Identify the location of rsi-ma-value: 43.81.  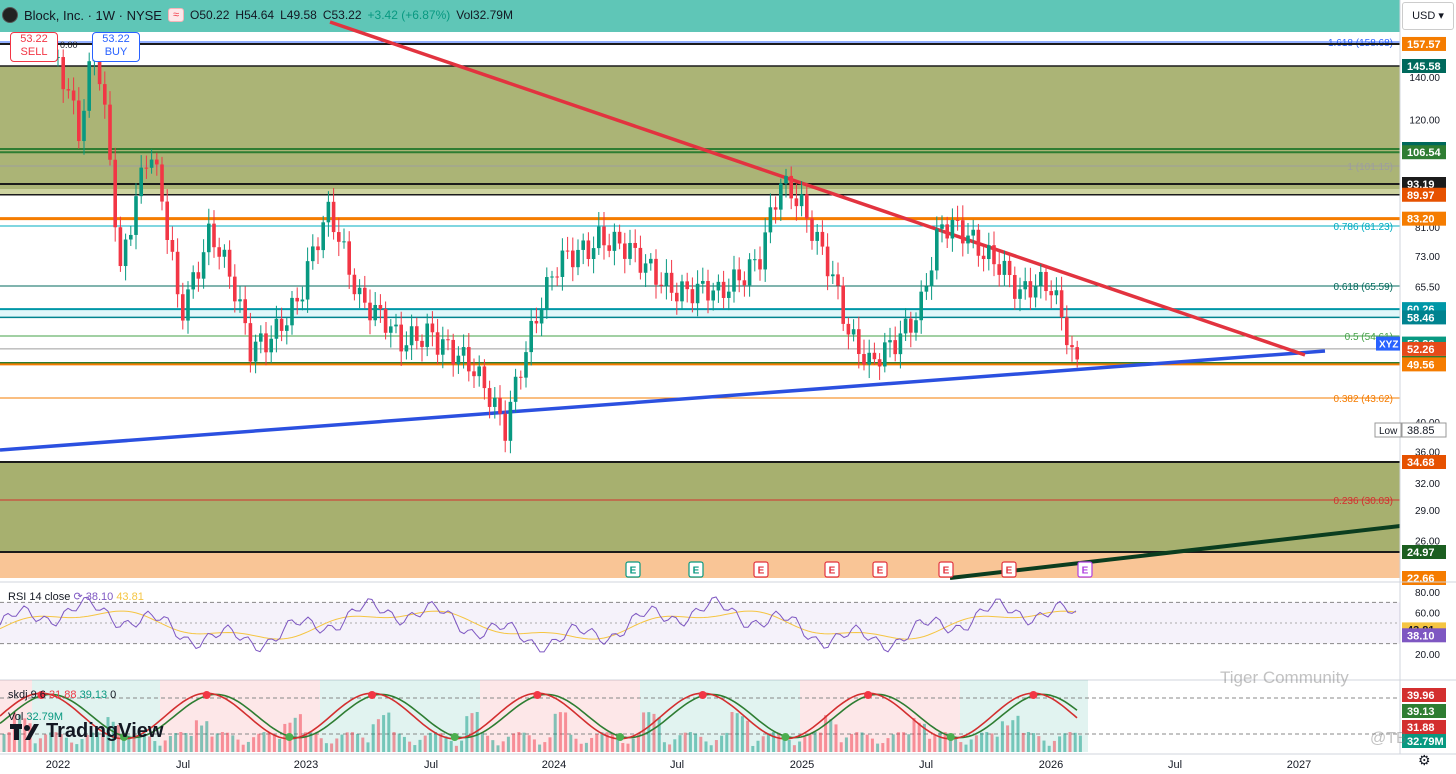
(130, 597).